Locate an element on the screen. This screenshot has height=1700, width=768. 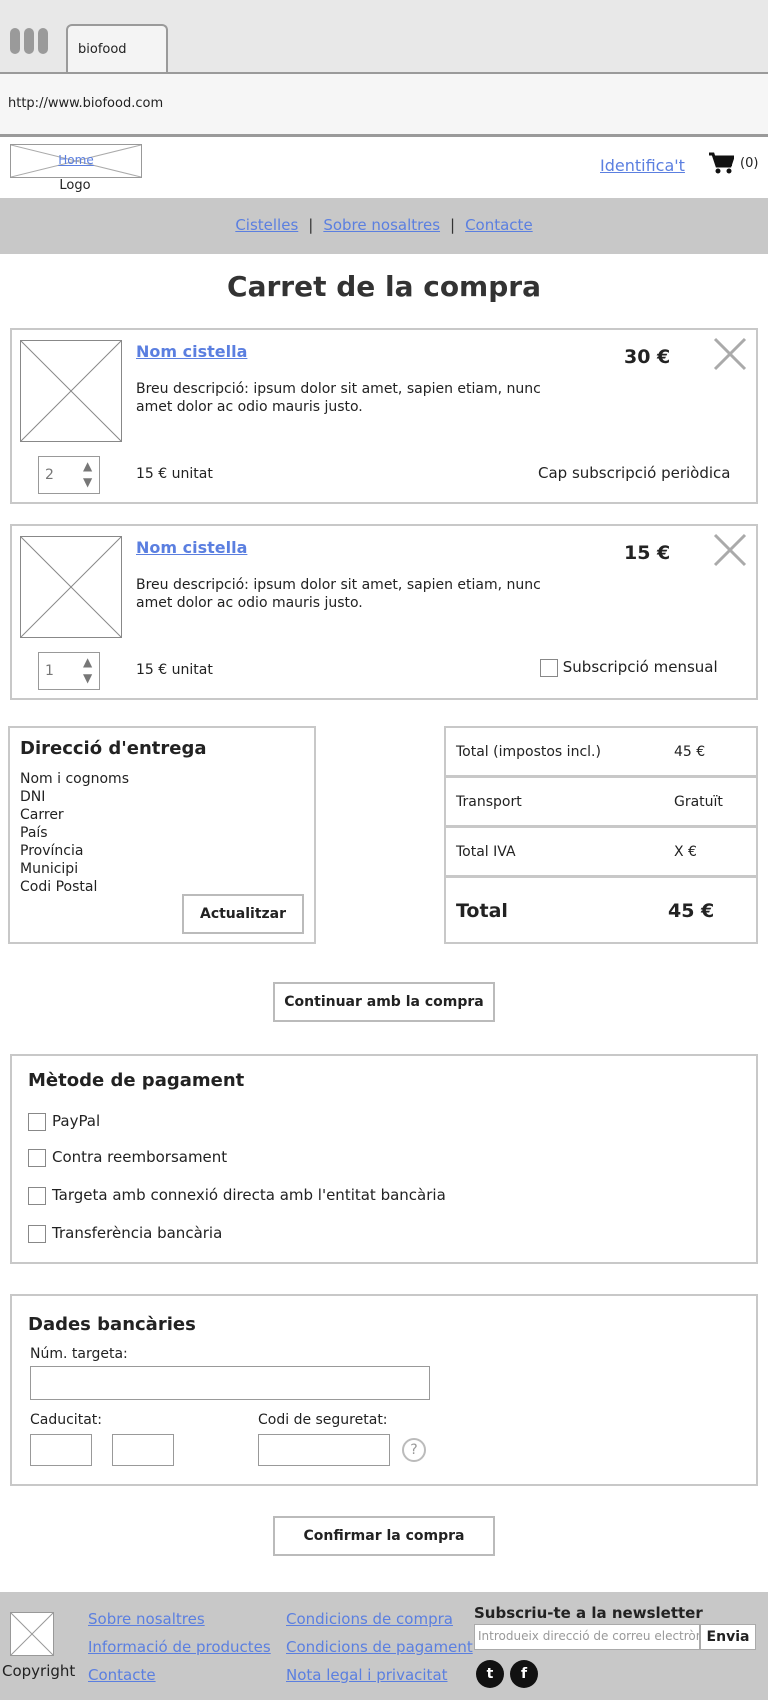
payment-option-label: Contra reemborsament is located at coordinates (140, 1157).